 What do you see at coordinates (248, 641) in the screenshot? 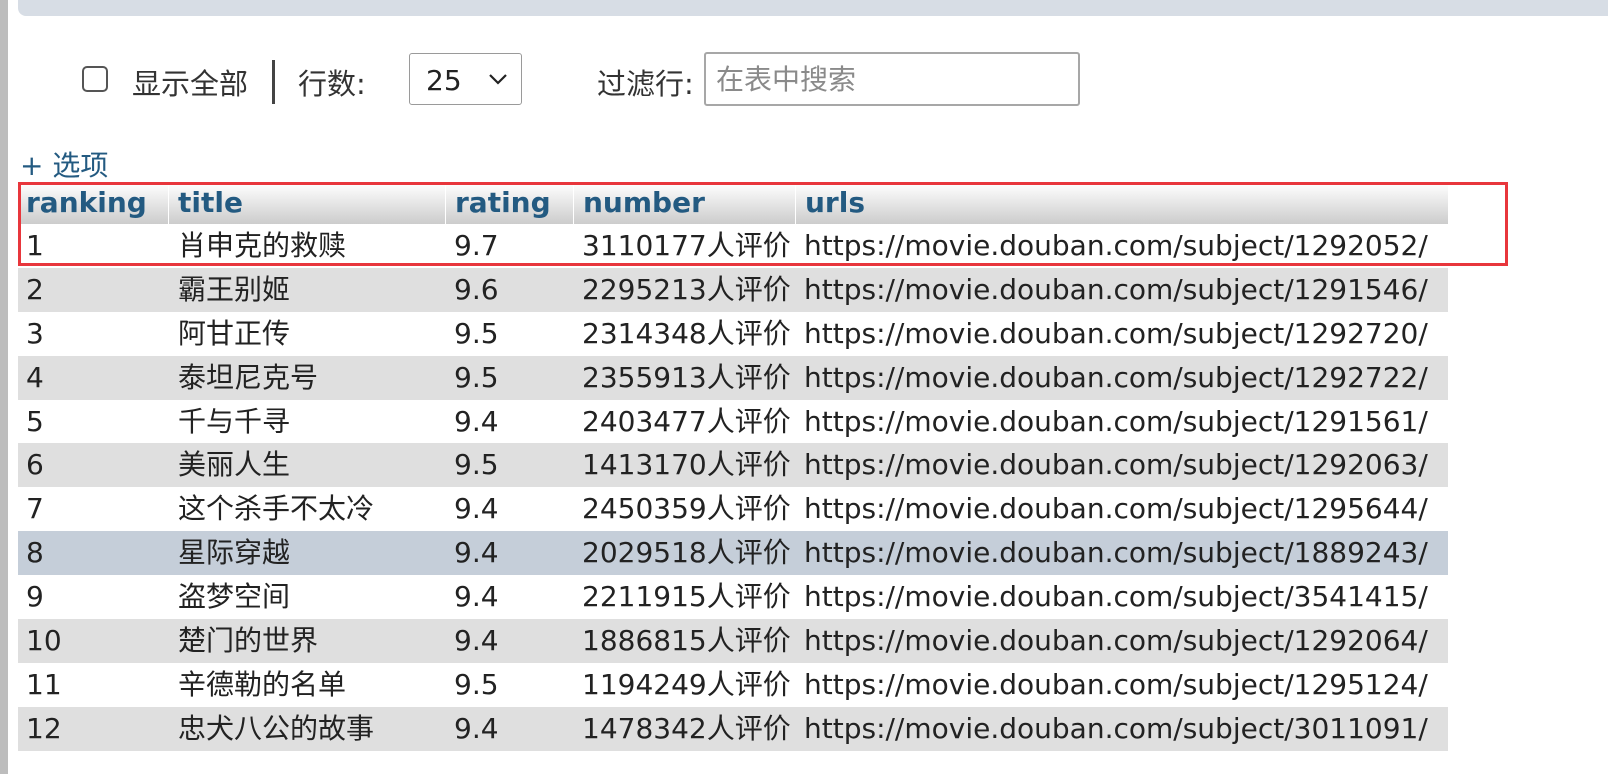
I see `cell-title: 楚门的世界` at bounding box center [248, 641].